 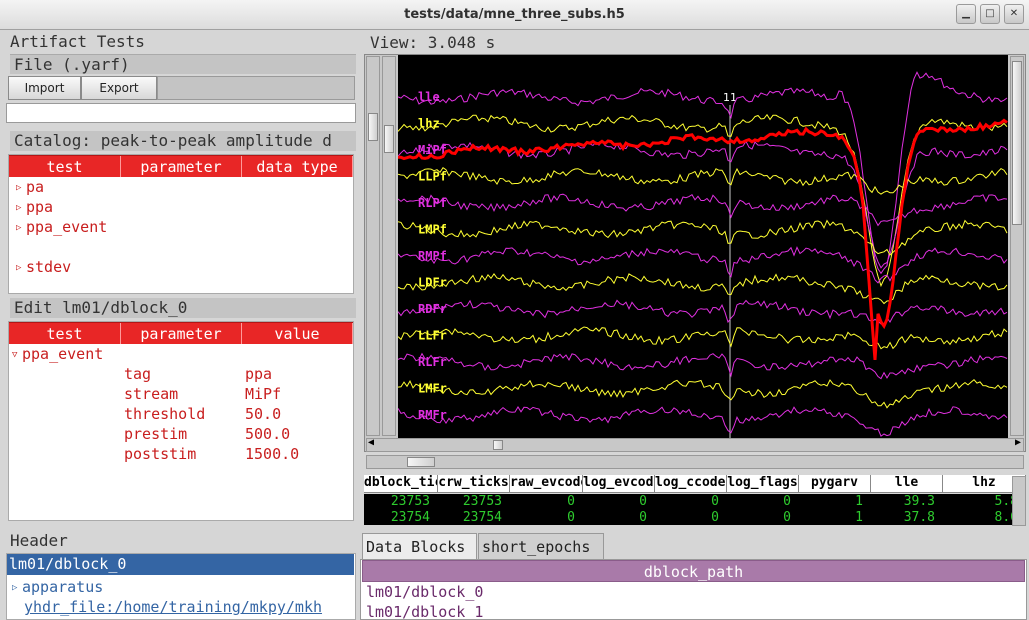 I want to click on edit-col-value: value, so click(x=297, y=333).